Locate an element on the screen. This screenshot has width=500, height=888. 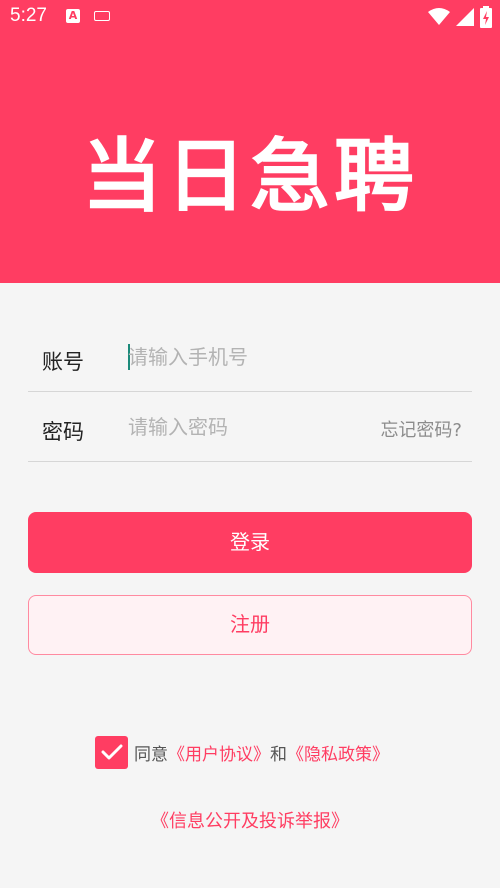
status-time: 5:27 is located at coordinates (28, 15).